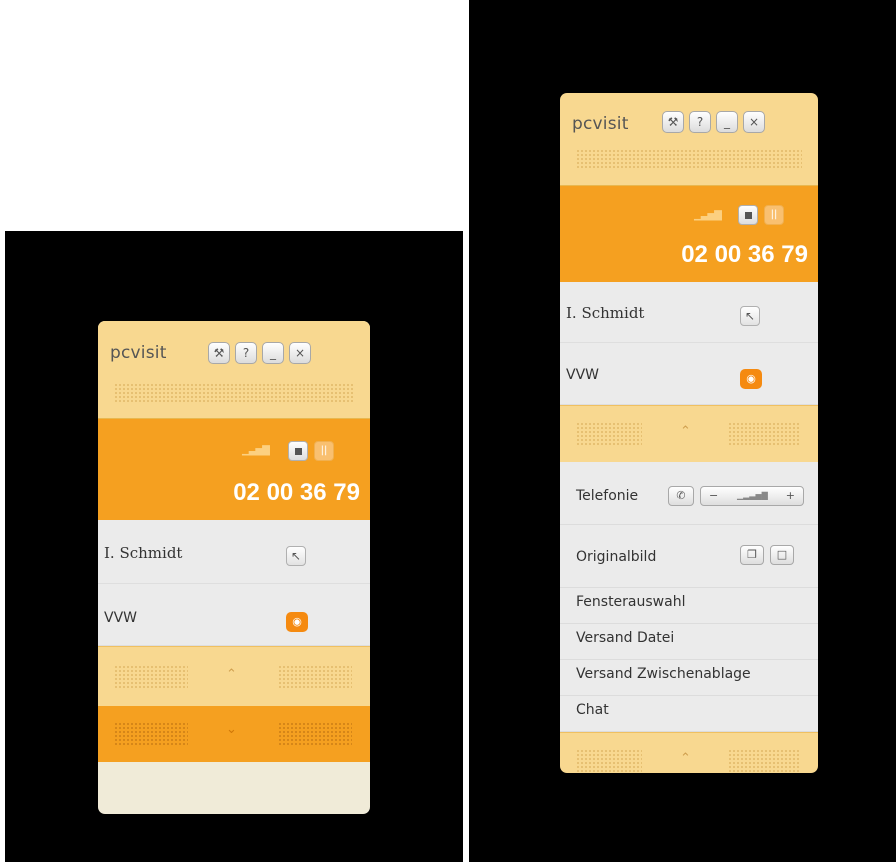  Describe the element at coordinates (689, 606) in the screenshot. I see `menu-item-fensterauswahl: Fensterauswahl` at that location.